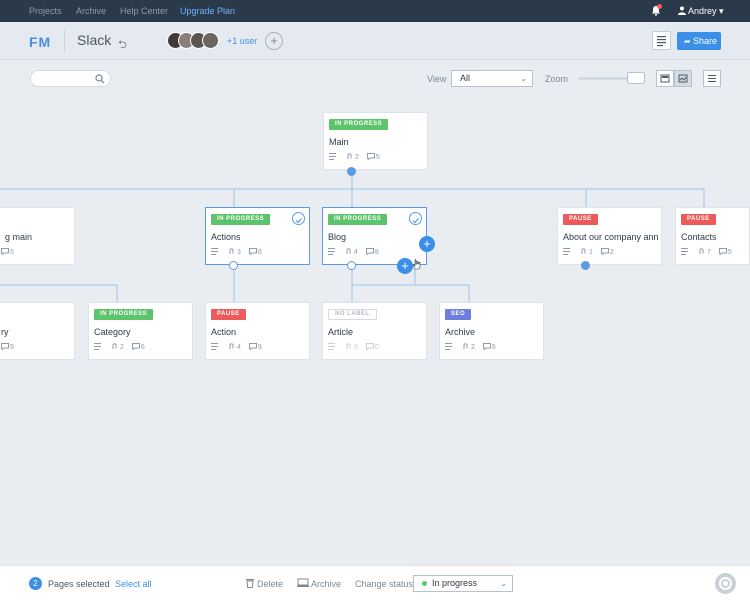  Describe the element at coordinates (437, 79) in the screenshot. I see `view-label: View` at that location.